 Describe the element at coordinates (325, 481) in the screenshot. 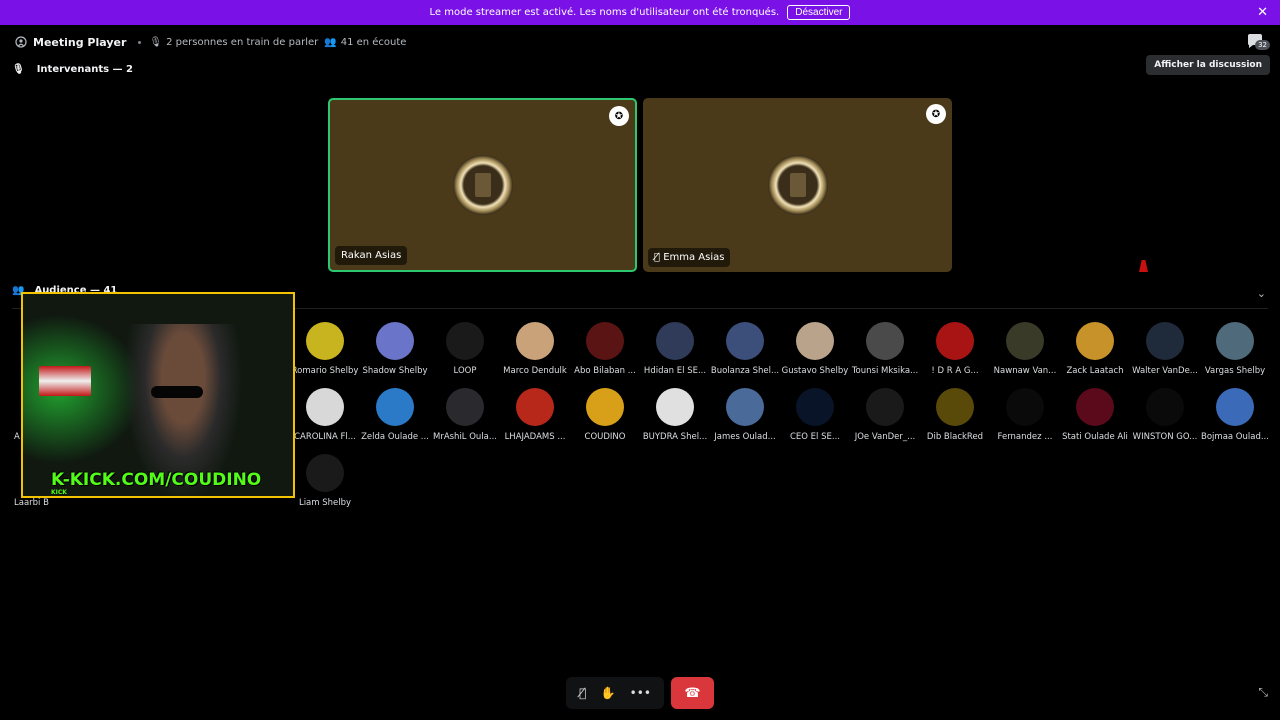

I see `audience-member: Liam Shelby` at that location.